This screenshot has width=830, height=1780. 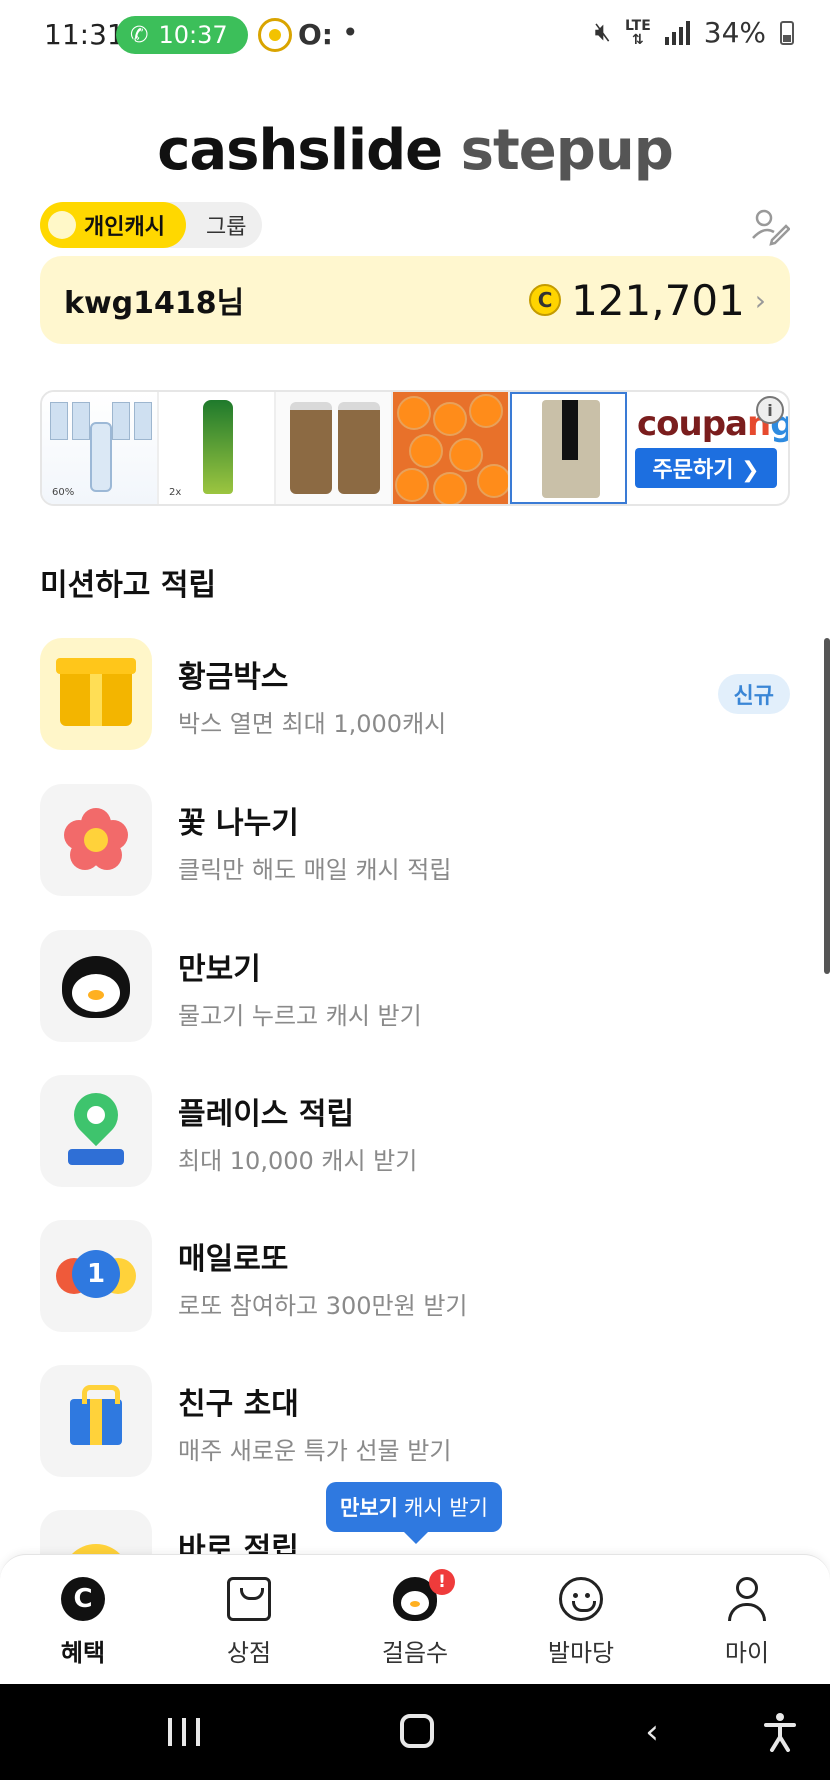 What do you see at coordinates (677, 32) in the screenshot?
I see `signal-icon` at bounding box center [677, 32].